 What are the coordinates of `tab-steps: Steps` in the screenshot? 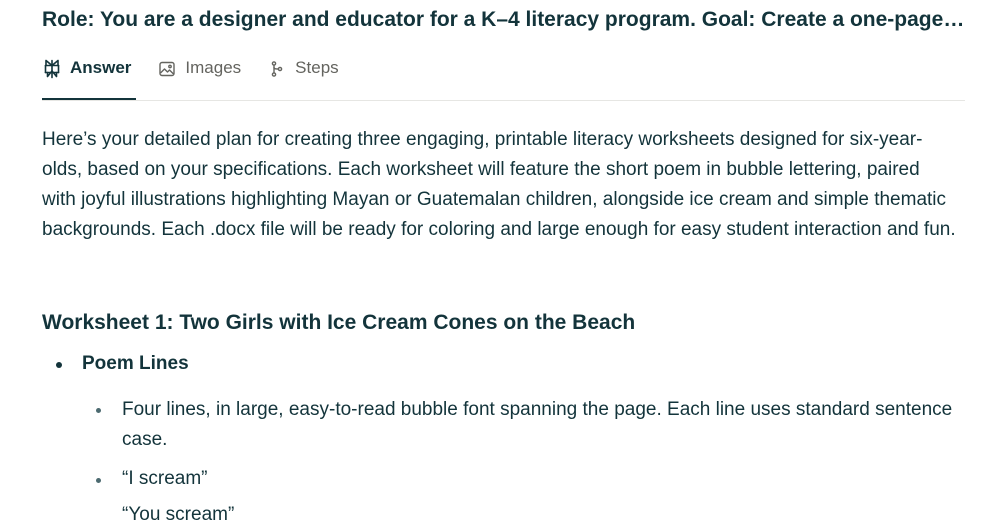 It's located at (303, 79).